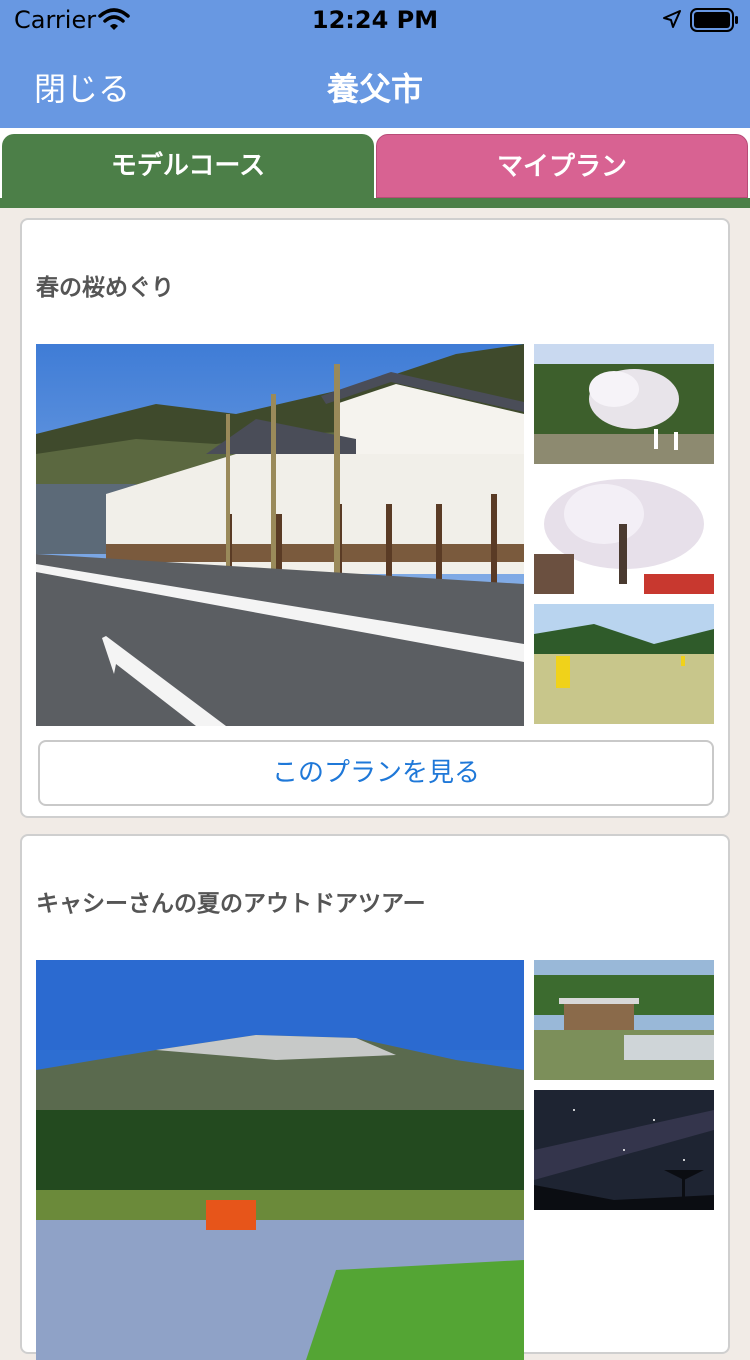  Describe the element at coordinates (231, 904) in the screenshot. I see `plan-title: キャシーさんの夏のアウトドアツアー` at that location.